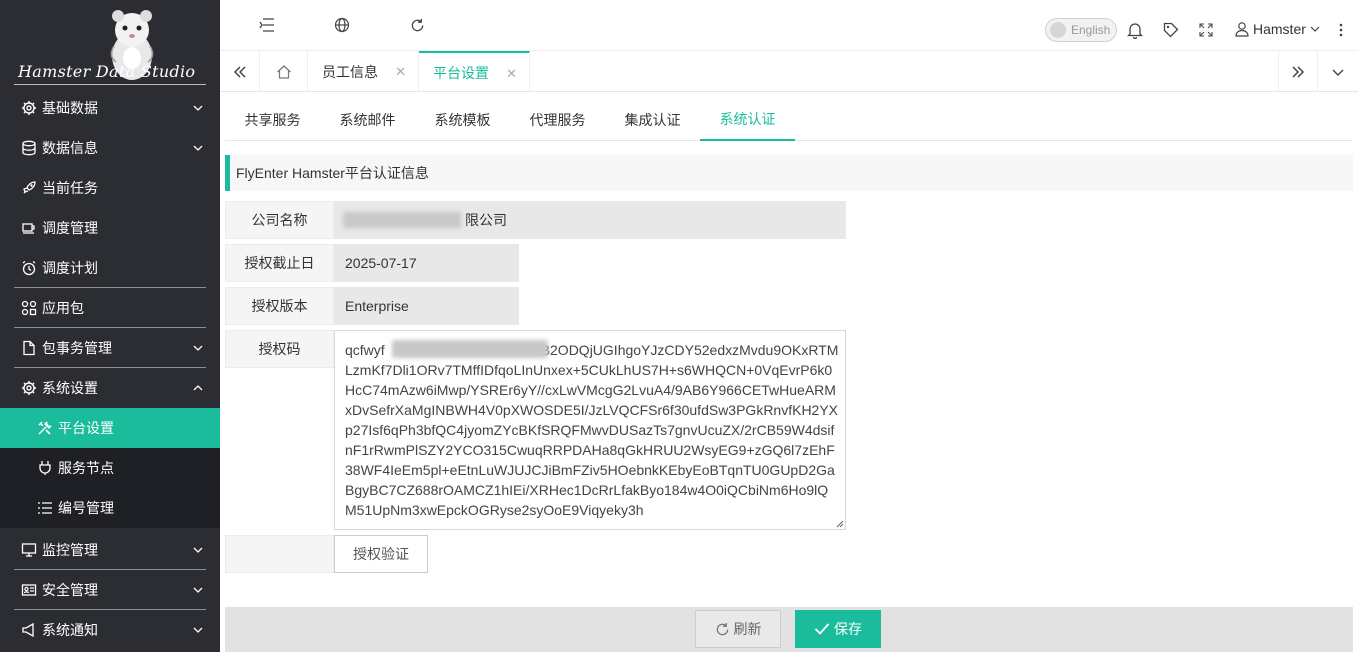 This screenshot has height=652, width=1358. Describe the element at coordinates (840, 524) in the screenshot. I see `resize-handle-icon` at that location.